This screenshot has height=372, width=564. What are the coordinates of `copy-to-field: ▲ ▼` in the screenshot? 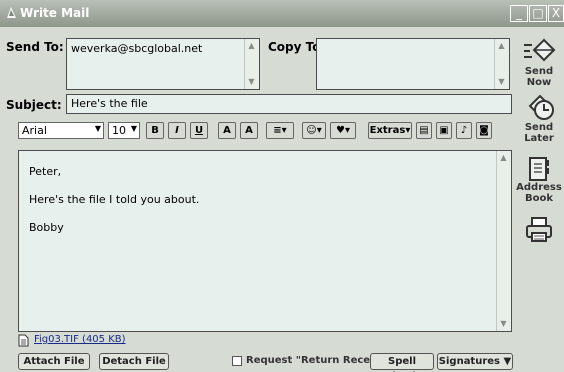 It's located at (413, 64).